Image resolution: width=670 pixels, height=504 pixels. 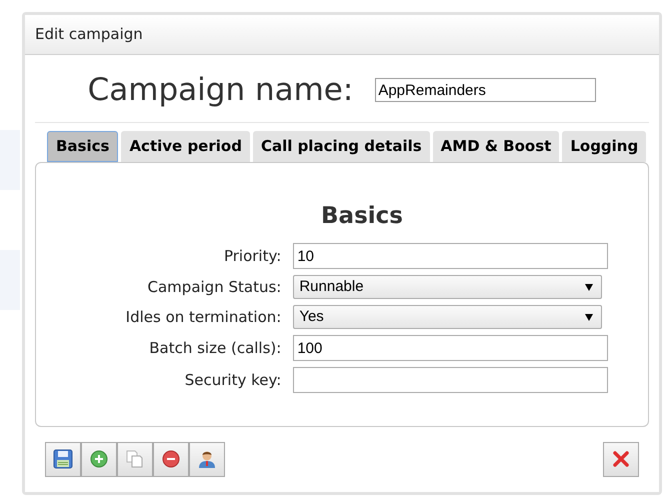 I want to click on campaign-name-field: AppRemainders, so click(x=485, y=90).